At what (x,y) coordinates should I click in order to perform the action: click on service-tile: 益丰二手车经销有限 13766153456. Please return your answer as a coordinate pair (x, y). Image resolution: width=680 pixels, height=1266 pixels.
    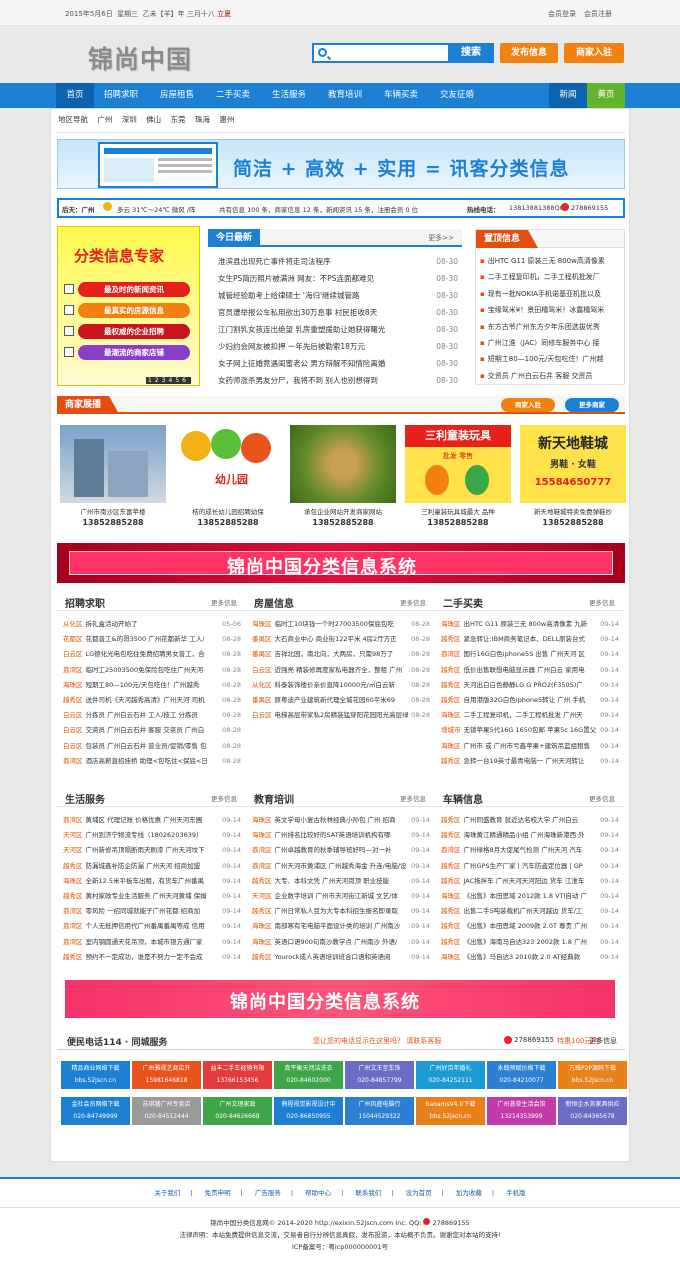
    Looking at the image, I should click on (237, 1075).